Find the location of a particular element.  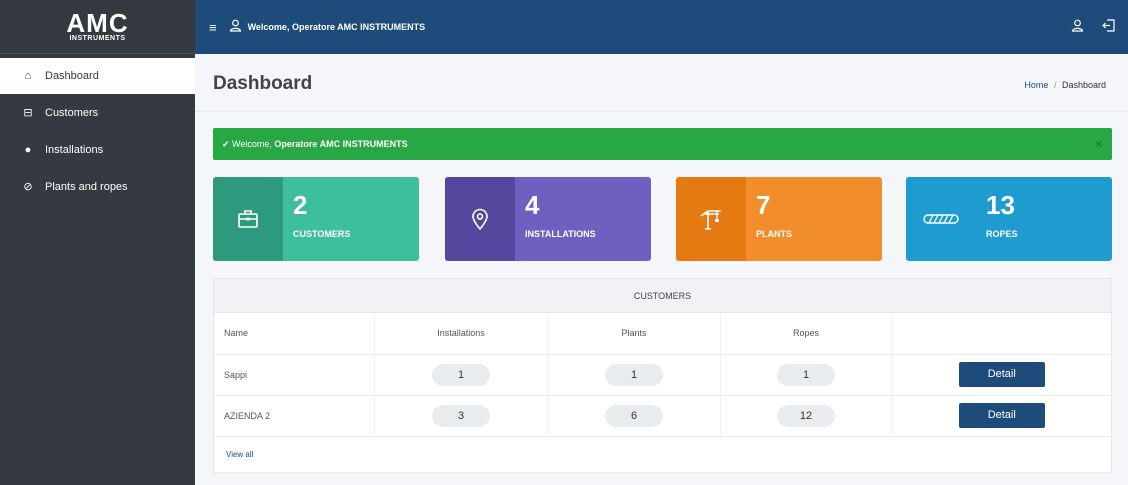

alert-prefix: ✔ Welcome, is located at coordinates (247, 143).